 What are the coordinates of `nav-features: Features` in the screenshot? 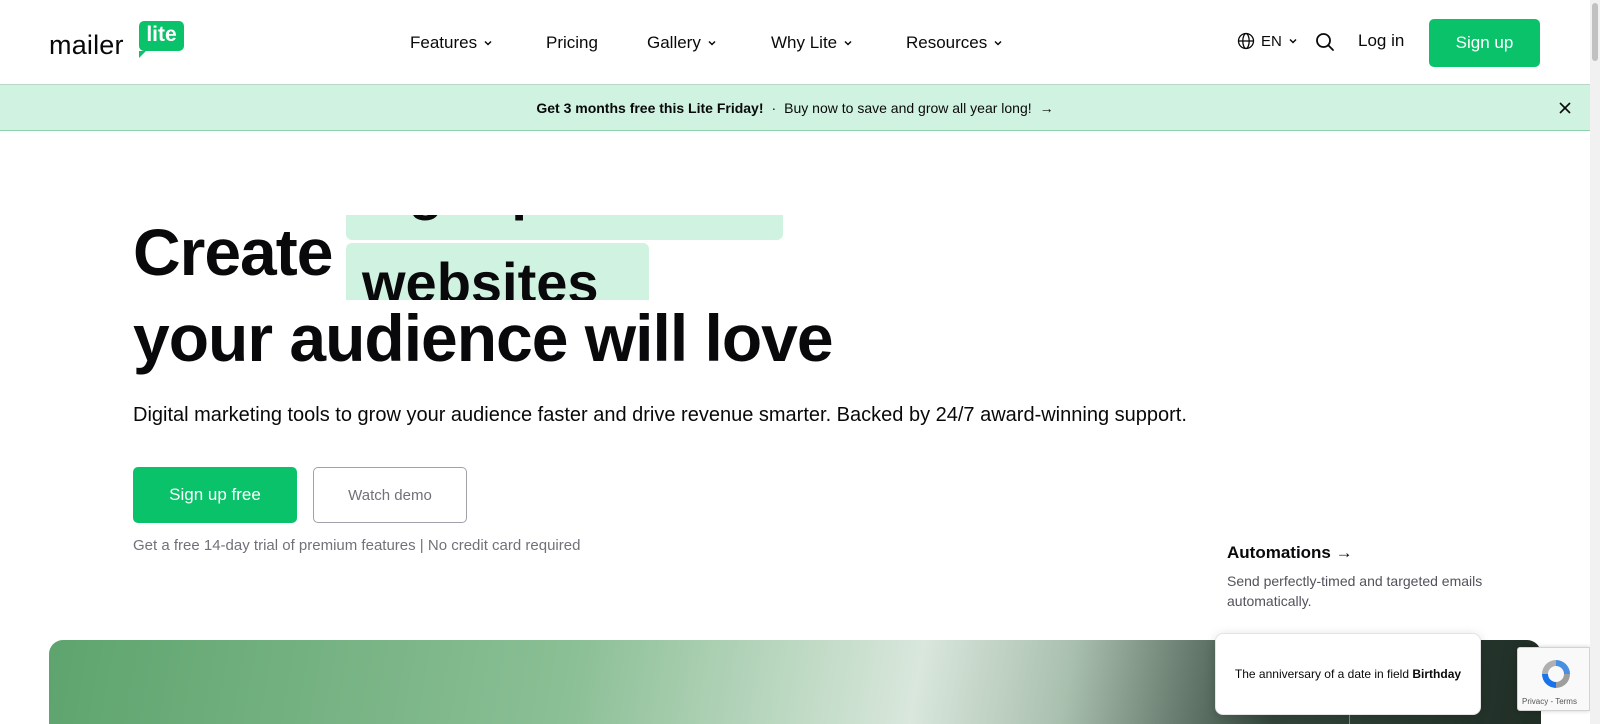 It's located at (451, 43).